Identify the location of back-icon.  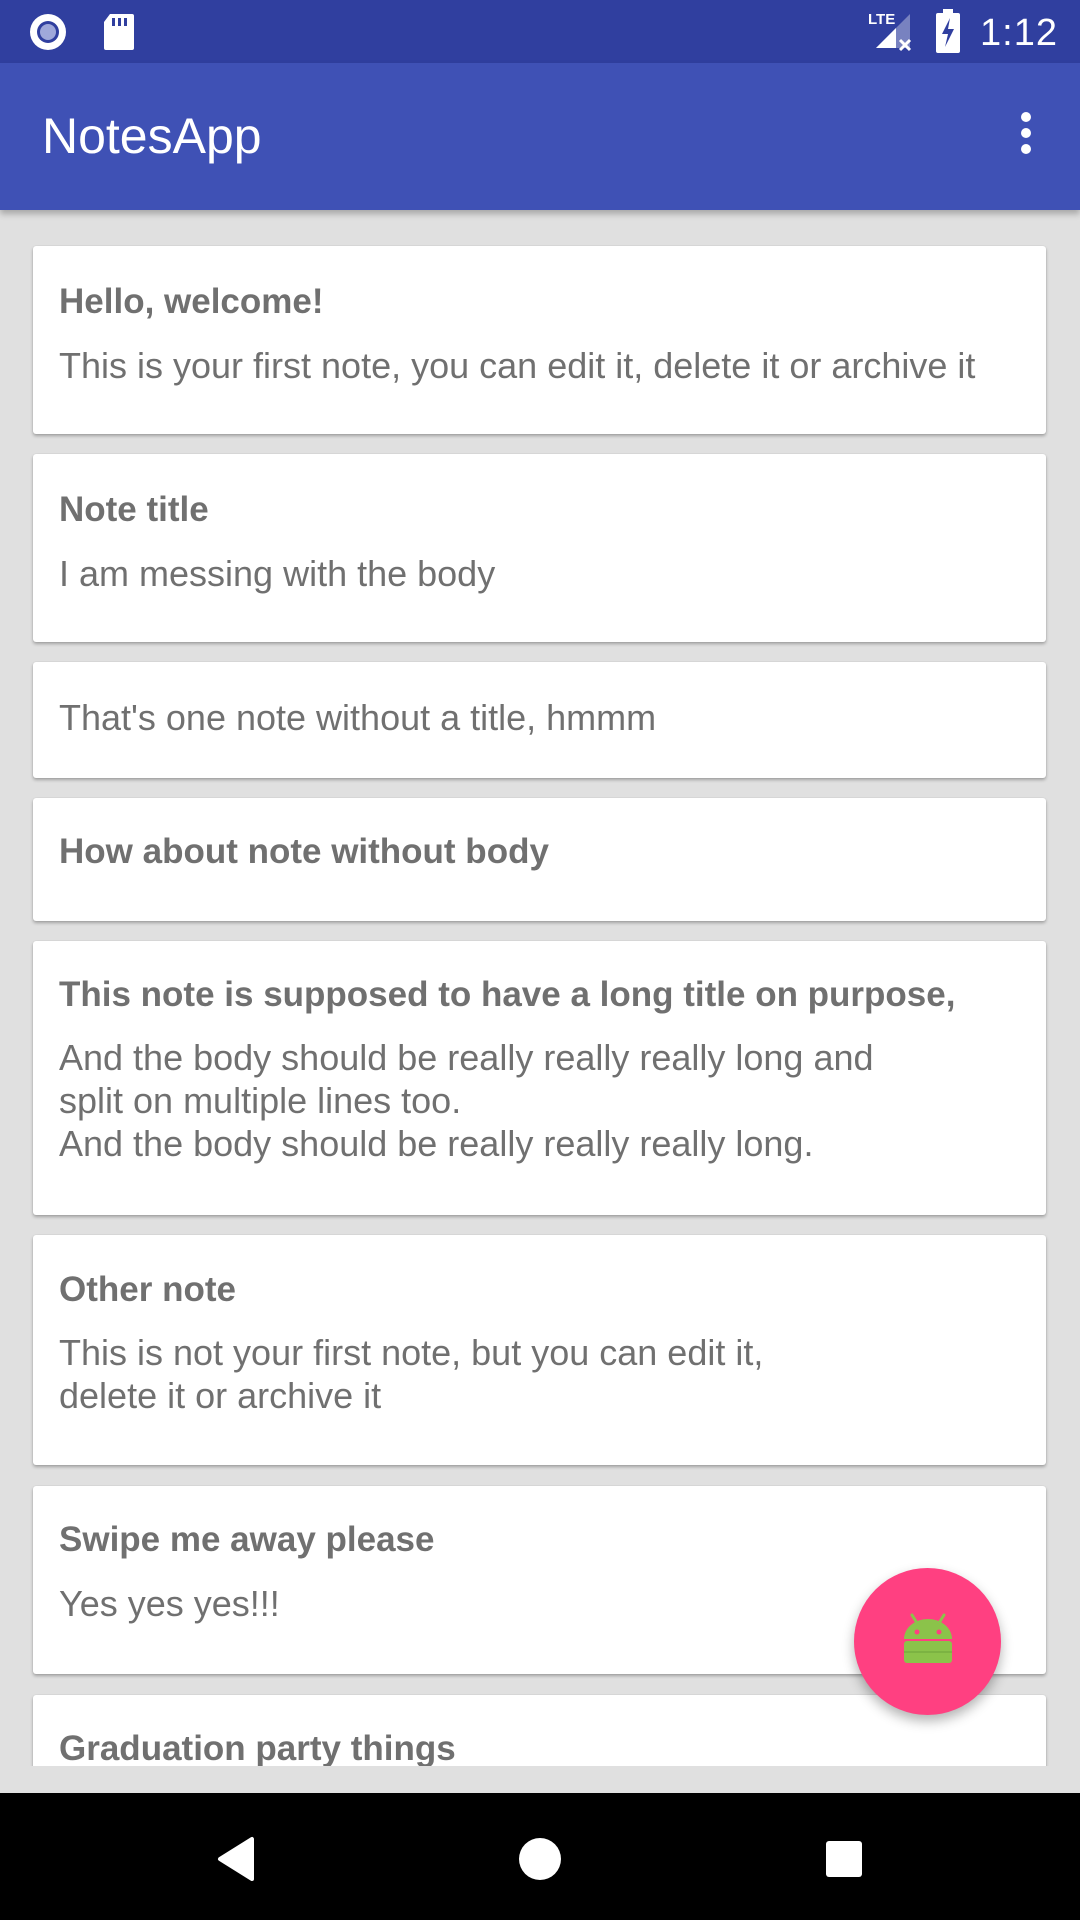
(236, 1861).